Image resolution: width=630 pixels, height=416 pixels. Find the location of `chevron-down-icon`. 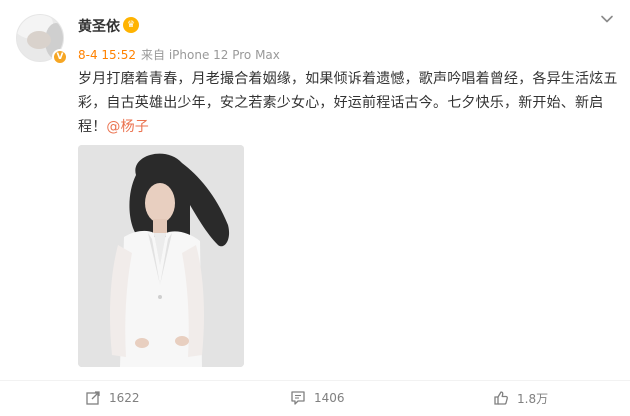

chevron-down-icon is located at coordinates (607, 19).